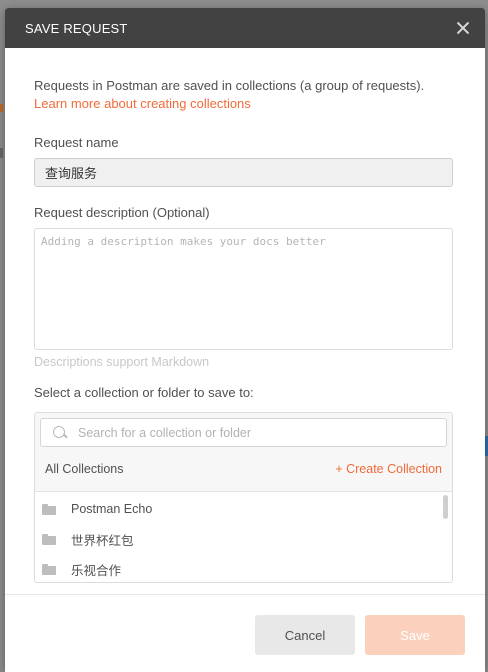  I want to click on request-name-input: 查询服务, so click(243, 172).